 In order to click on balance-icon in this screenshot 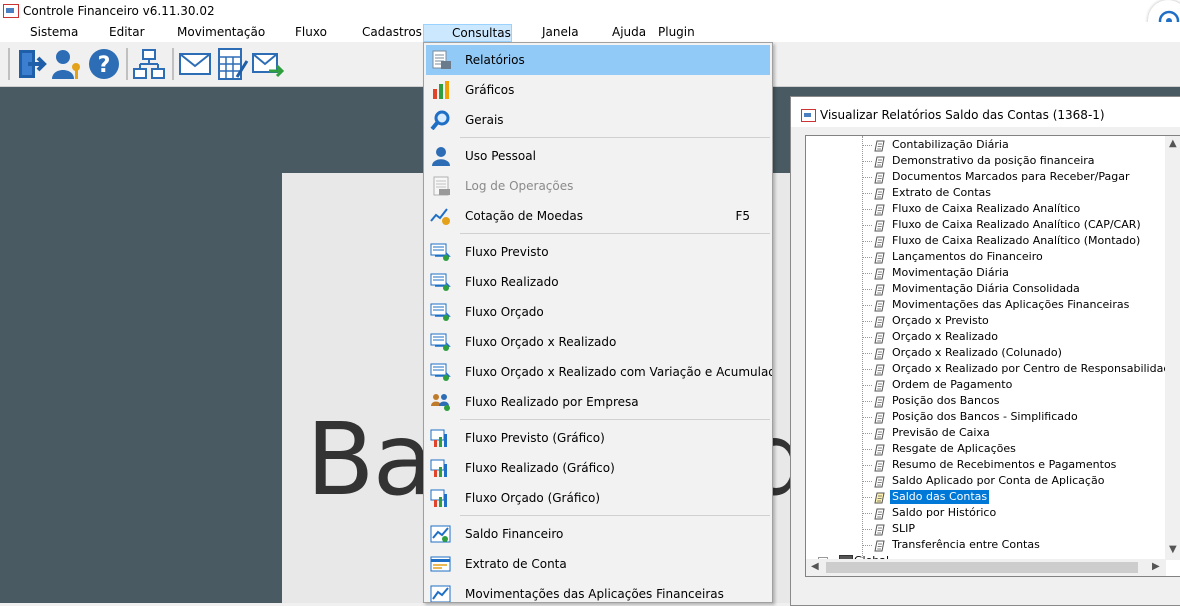, I will do `click(441, 534)`.